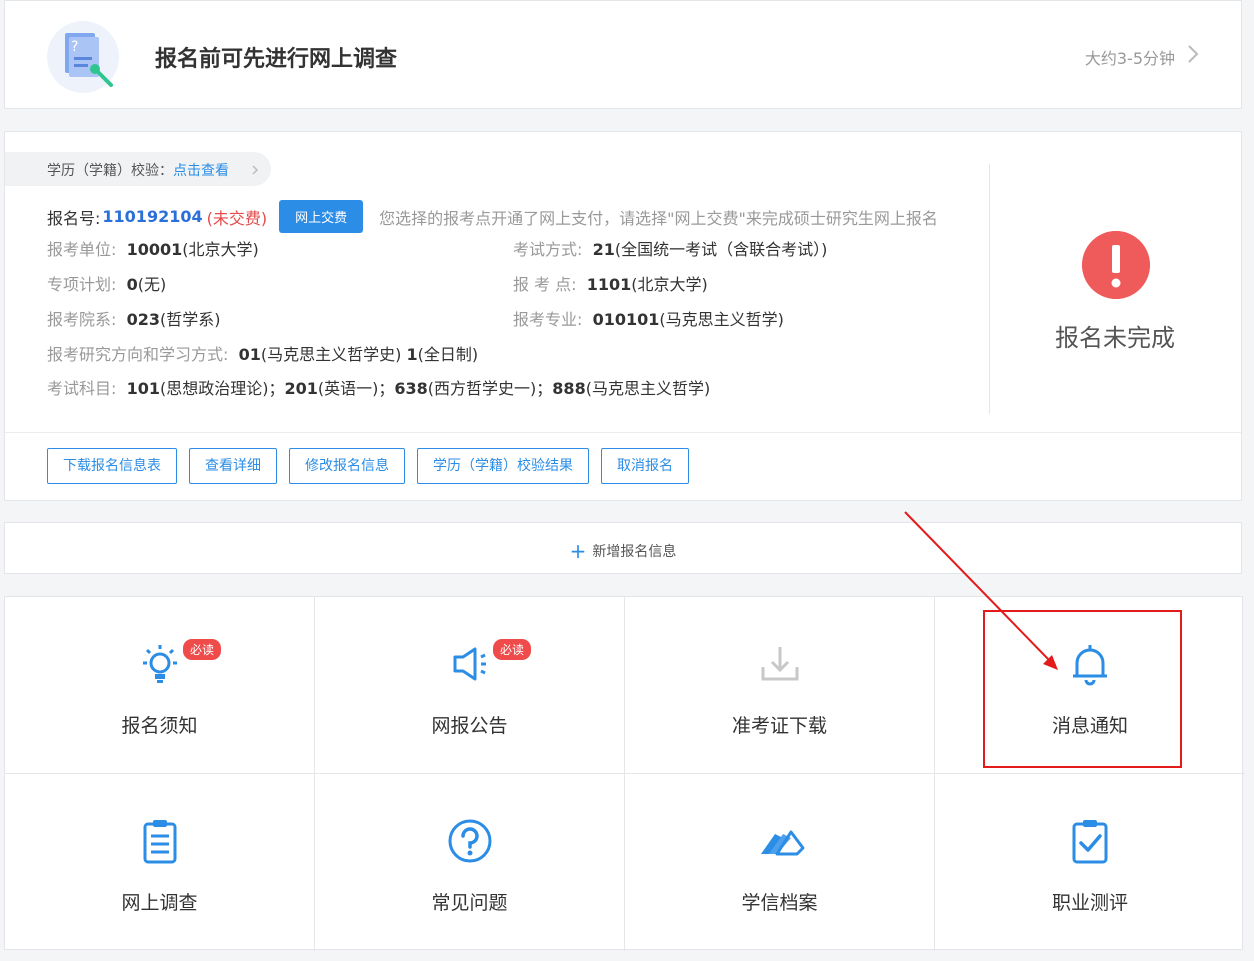 This screenshot has height=961, width=1254. I want to click on field-site-name: (北京大学), so click(669, 284).